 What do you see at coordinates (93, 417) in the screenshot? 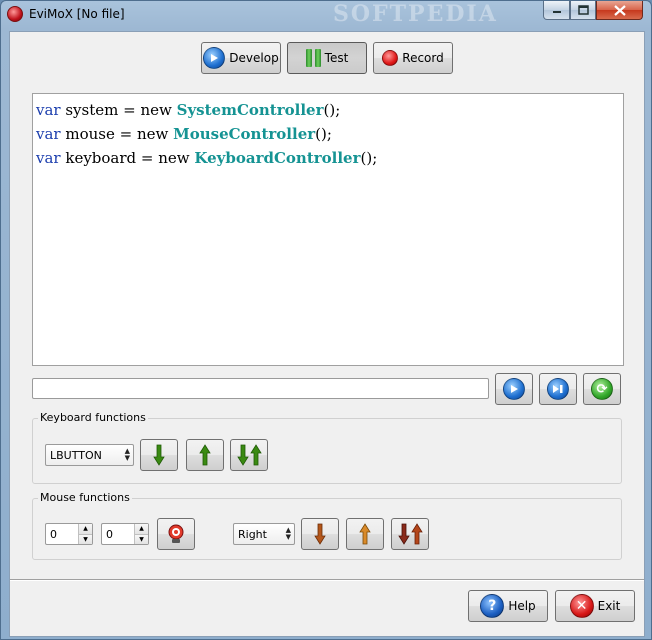
I see `keyboard-functions-title: Keyboard functions` at bounding box center [93, 417].